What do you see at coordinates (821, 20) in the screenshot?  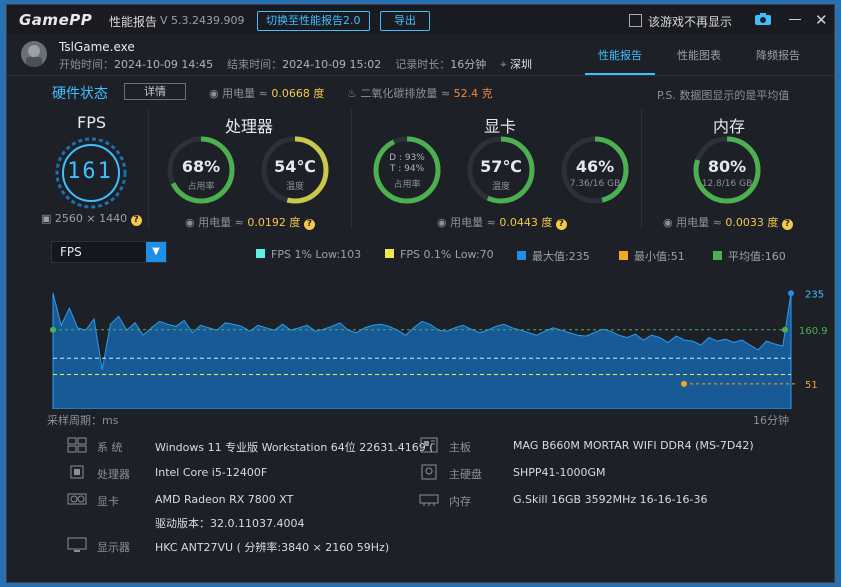 I see `close-icon: ✕` at bounding box center [821, 20].